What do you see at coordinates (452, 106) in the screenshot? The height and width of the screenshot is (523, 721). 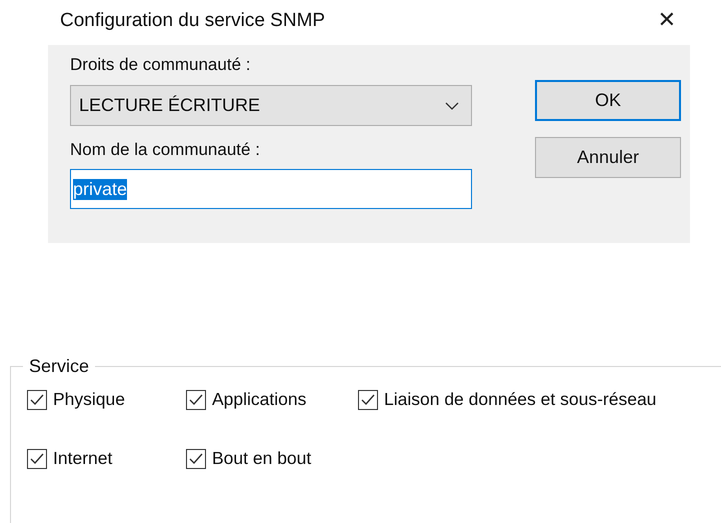 I see `caret-icon` at bounding box center [452, 106].